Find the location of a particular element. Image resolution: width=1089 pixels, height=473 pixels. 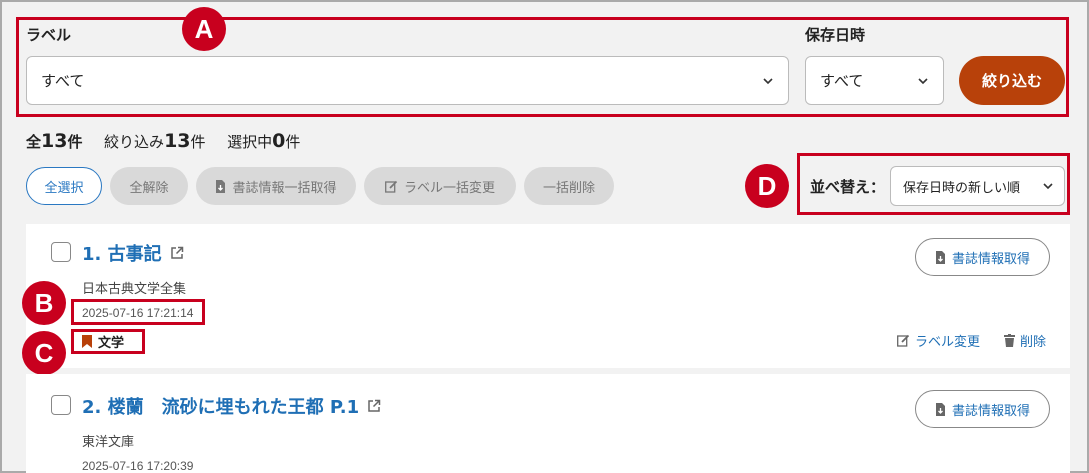

item-date: 2025-07-16 17:20:39 is located at coordinates (138, 466).